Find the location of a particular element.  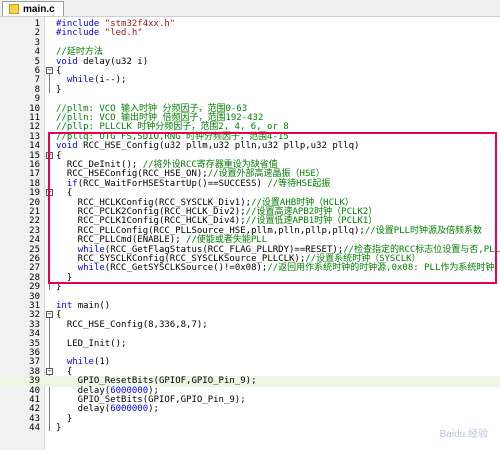

tab-main-c: main.c is located at coordinates (33, 8).